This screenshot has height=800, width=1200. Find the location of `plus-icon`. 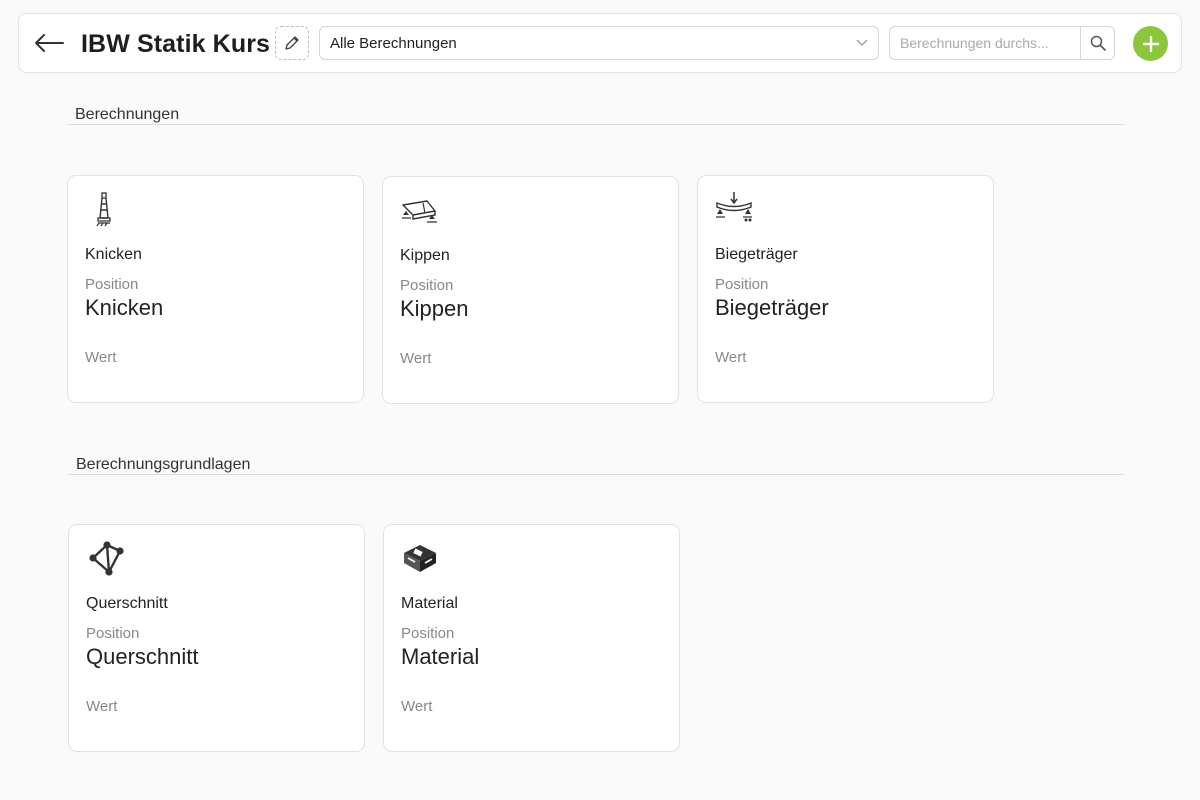

plus-icon is located at coordinates (1150, 43).